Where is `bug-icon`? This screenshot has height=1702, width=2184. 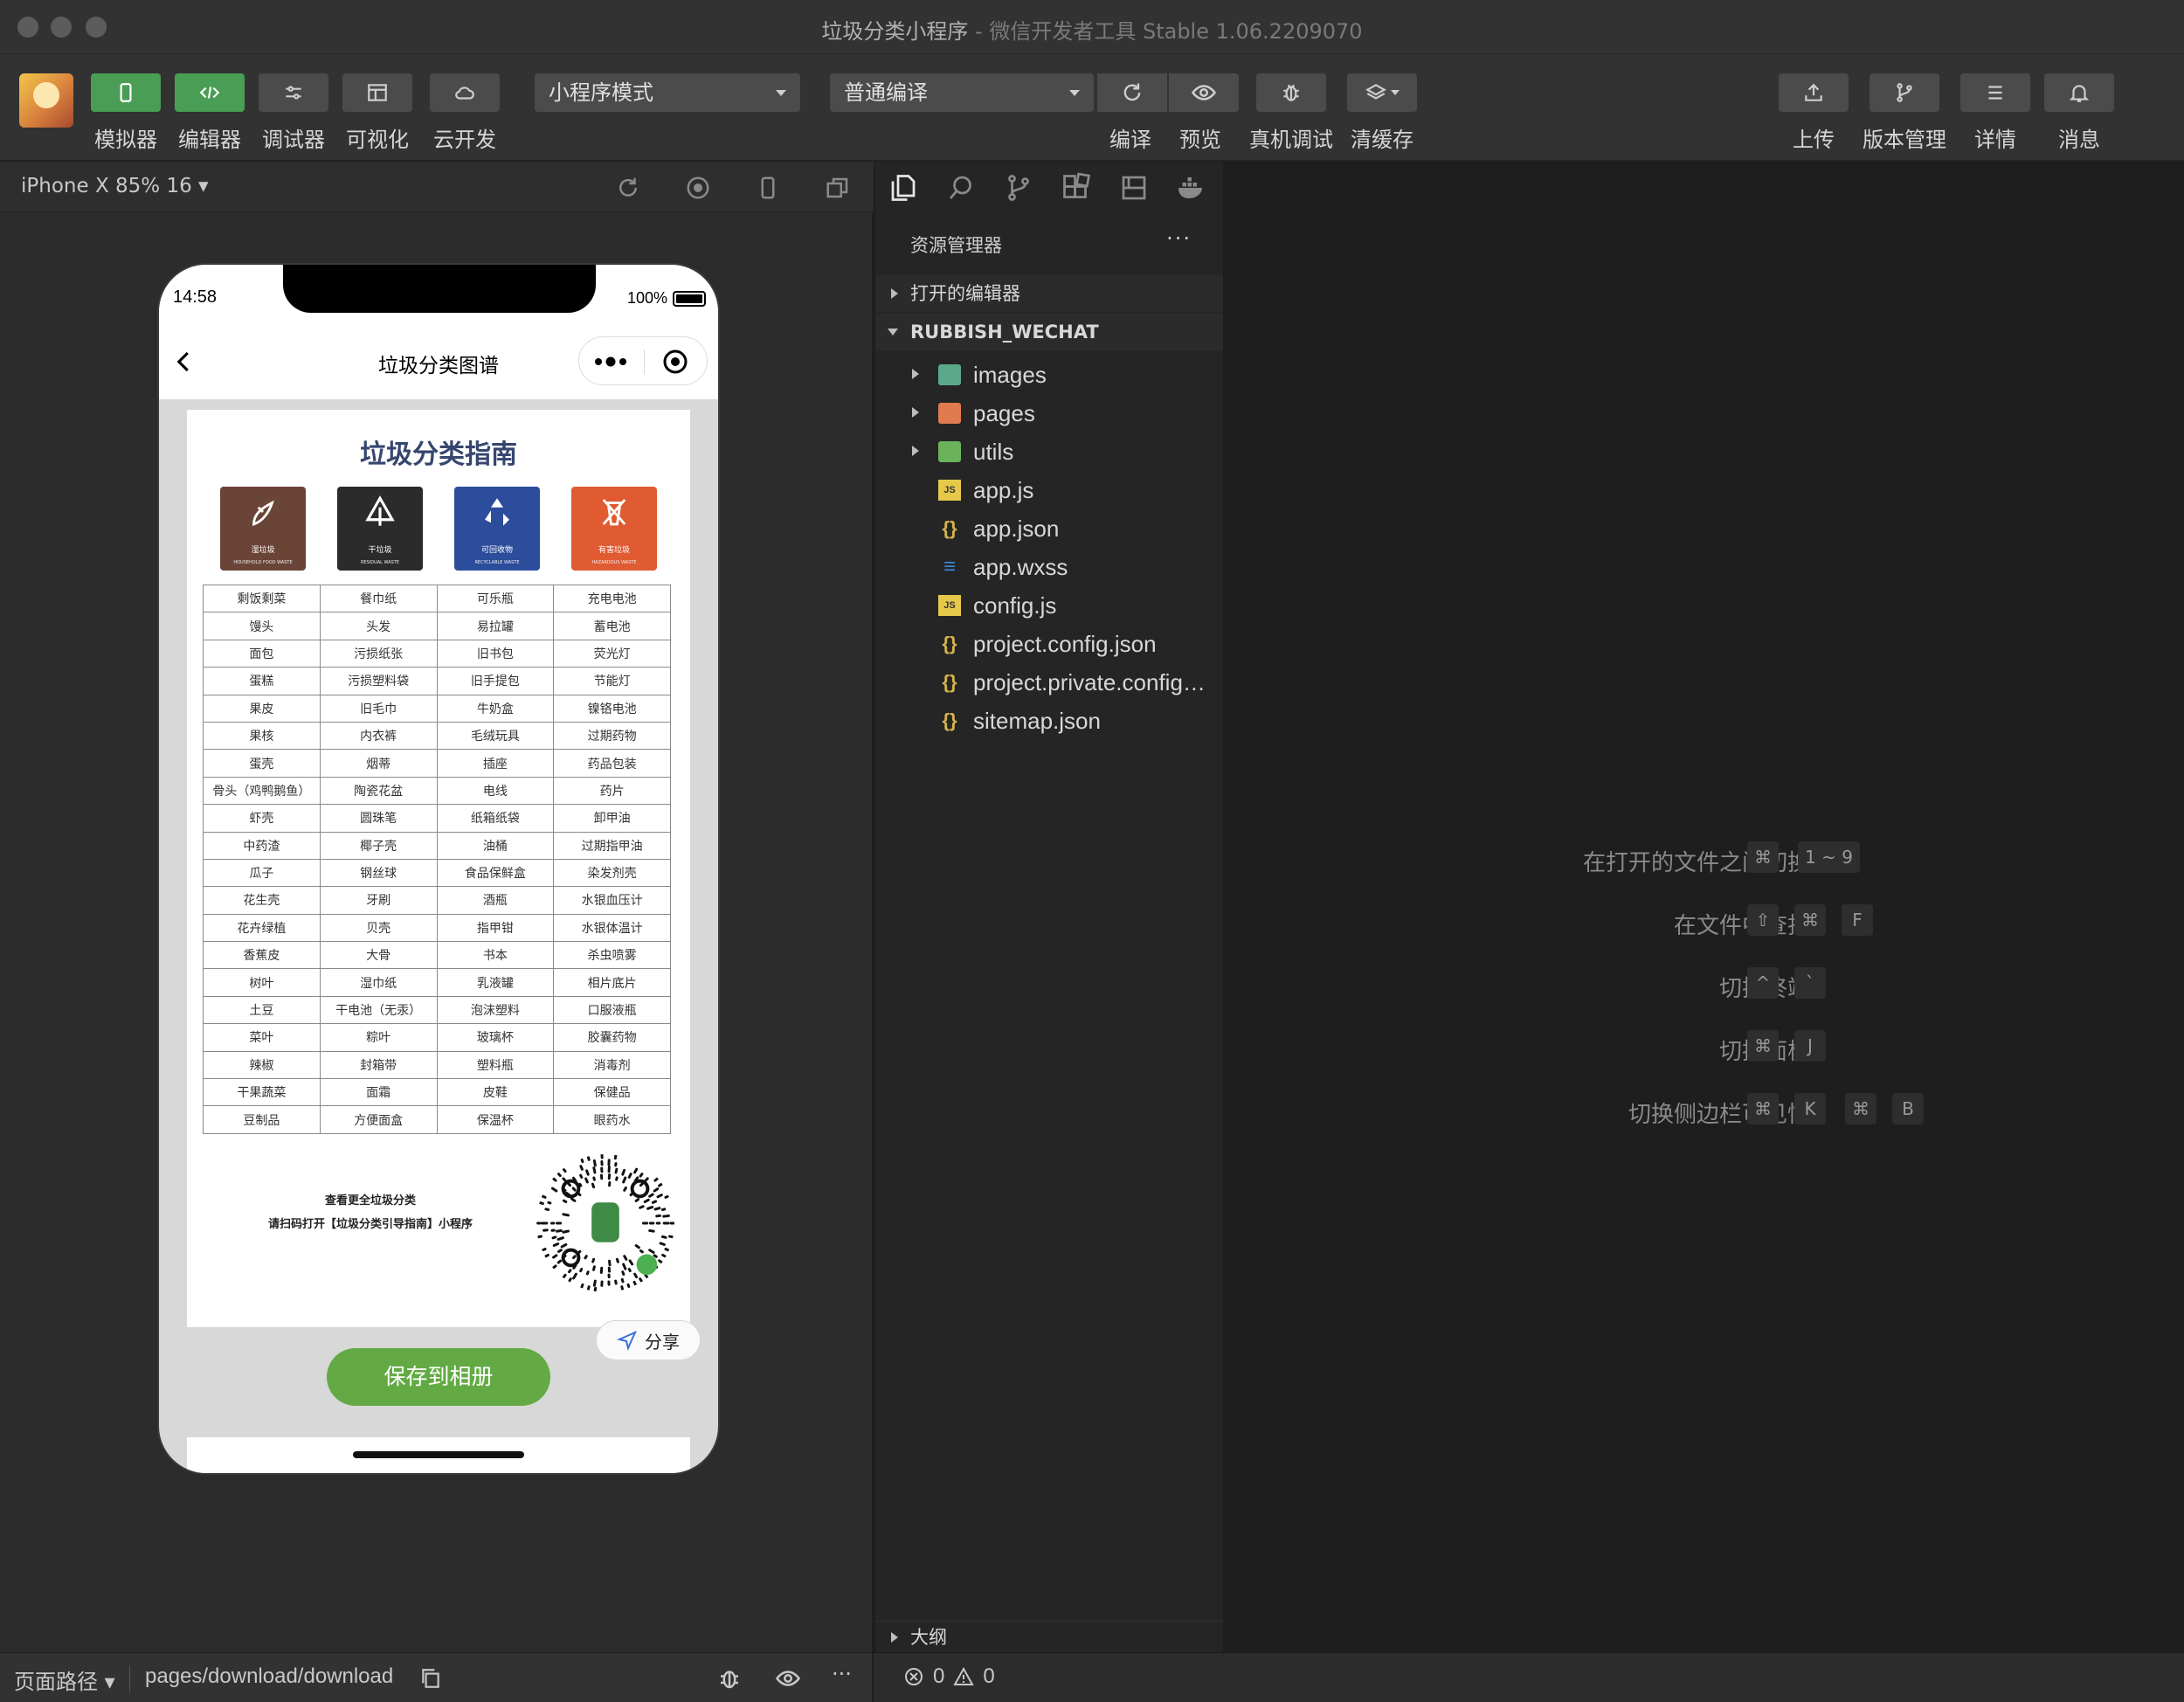
bug-icon is located at coordinates (729, 1678).